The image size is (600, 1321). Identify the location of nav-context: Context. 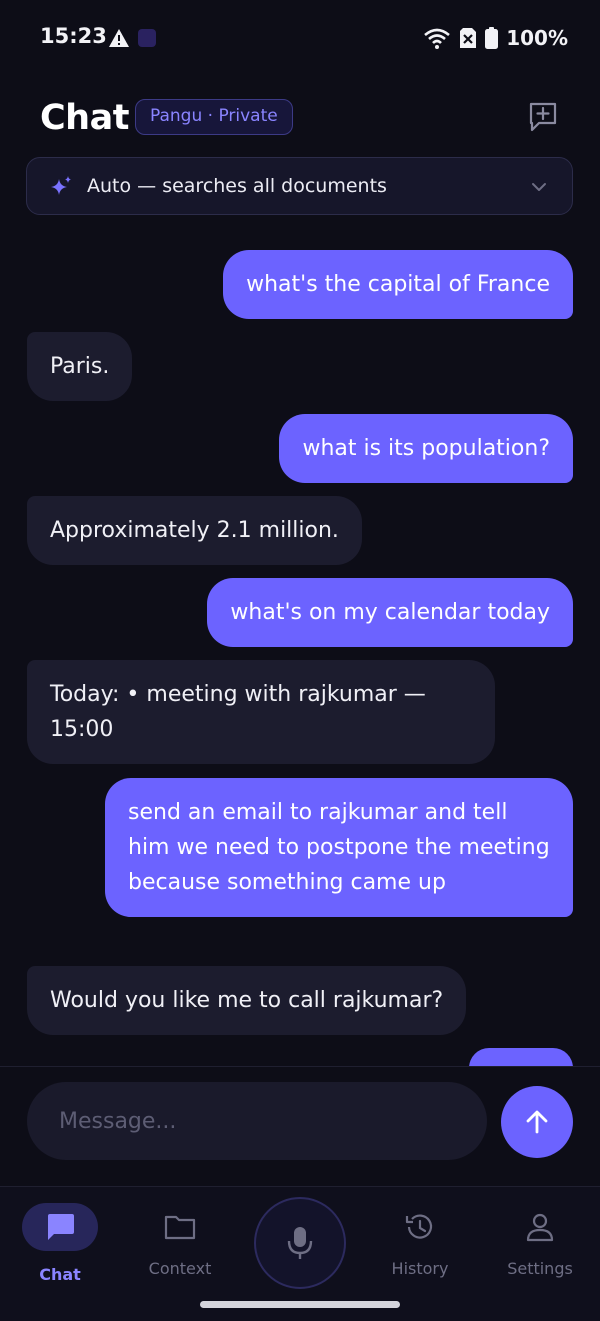
(180, 1249).